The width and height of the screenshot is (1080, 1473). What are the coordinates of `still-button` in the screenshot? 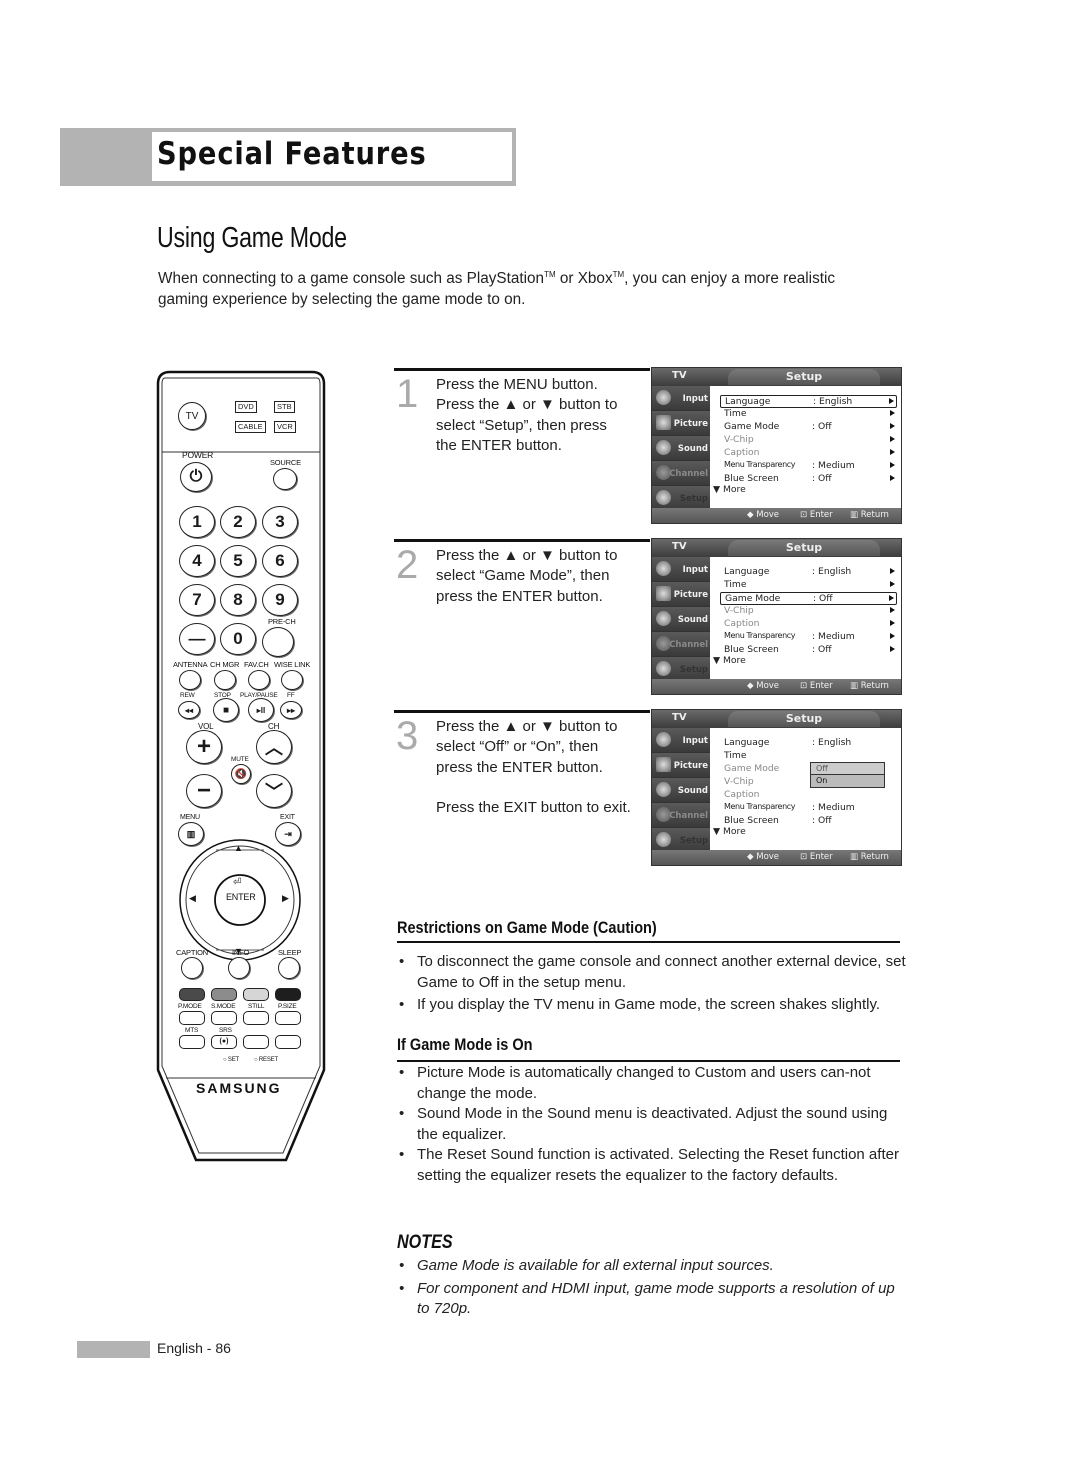 It's located at (256, 1018).